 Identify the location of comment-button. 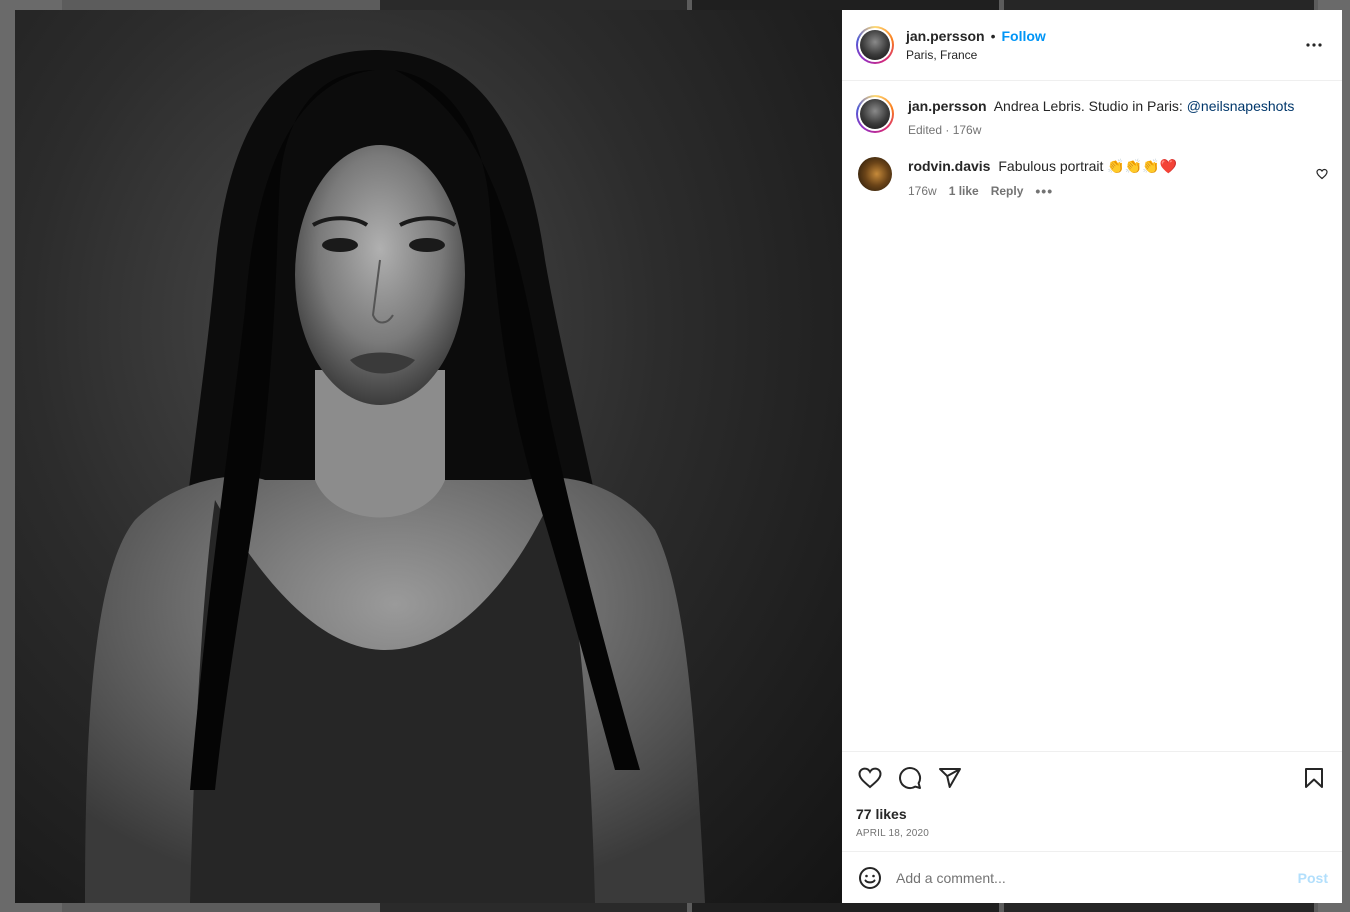
(910, 778).